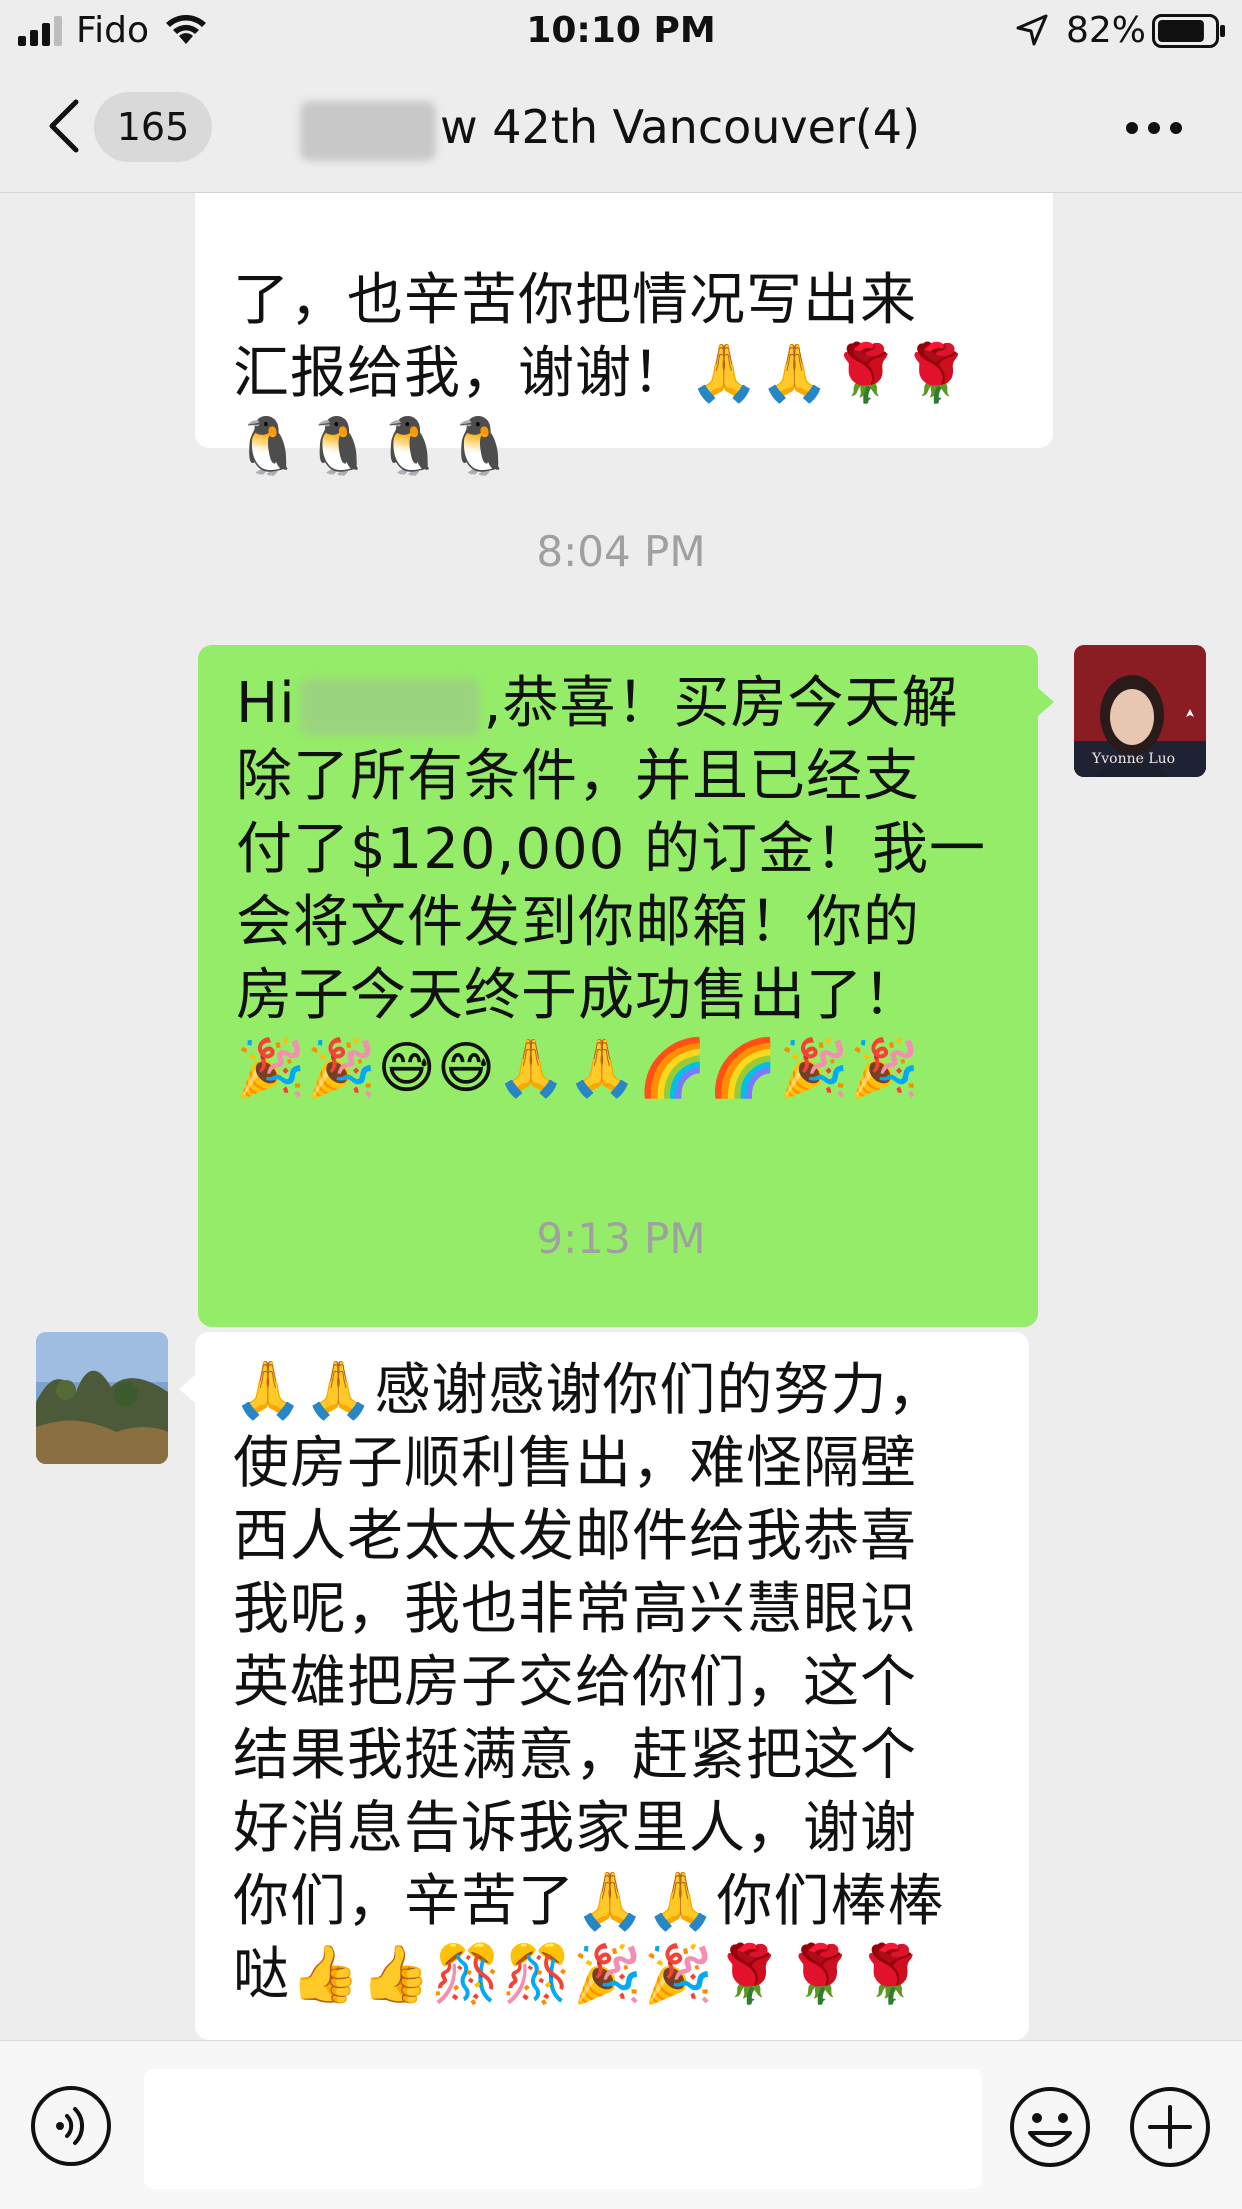 Image resolution: width=1242 pixels, height=2209 pixels. I want to click on battery-percent: 82%, so click(1106, 30).